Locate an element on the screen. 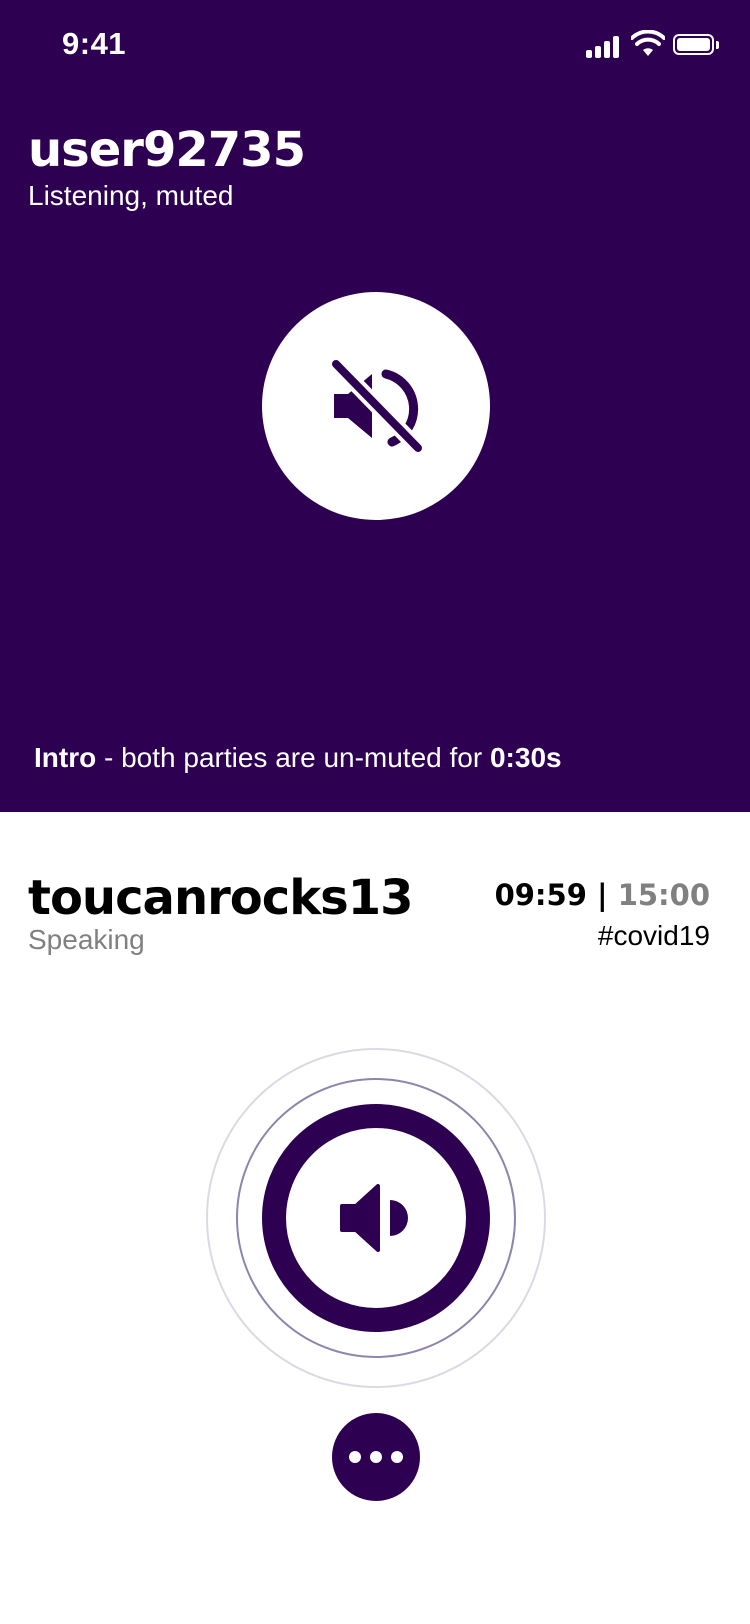  speaker-icon is located at coordinates (374, 1218).